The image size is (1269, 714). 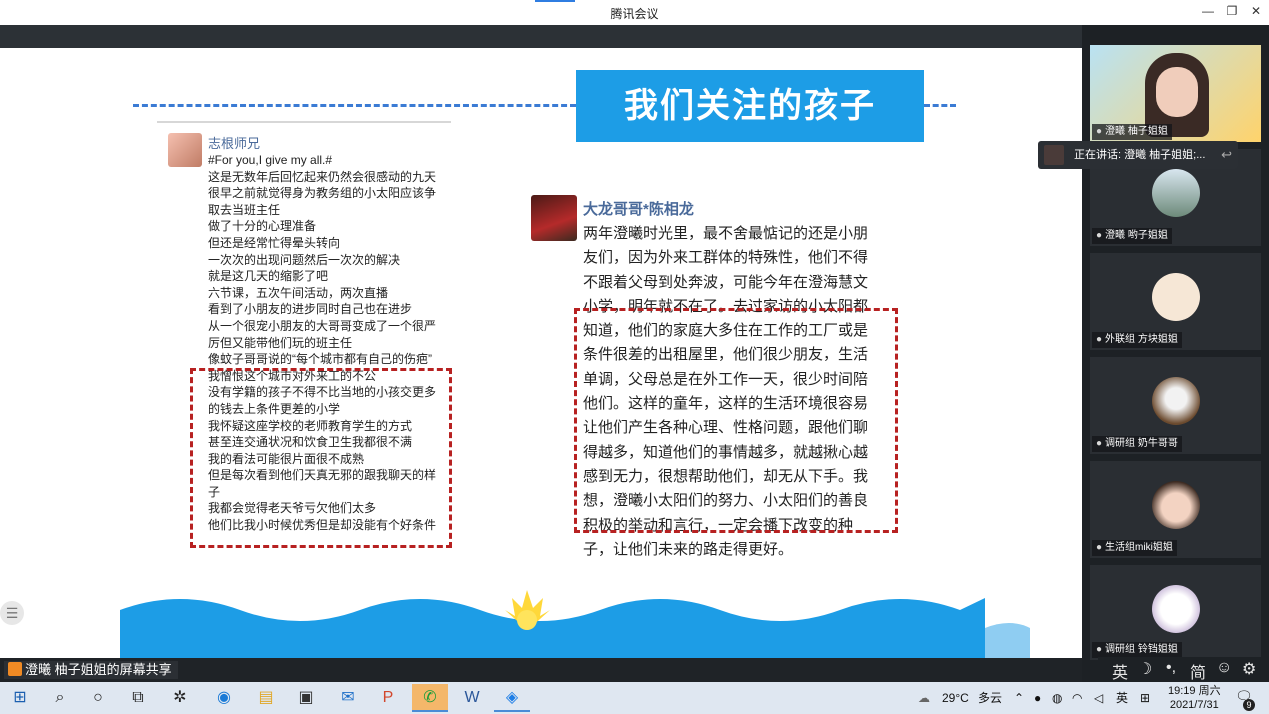 What do you see at coordinates (268, 276) in the screenshot?
I see `post1-line: 就是这几天的缩影了吧` at bounding box center [268, 276].